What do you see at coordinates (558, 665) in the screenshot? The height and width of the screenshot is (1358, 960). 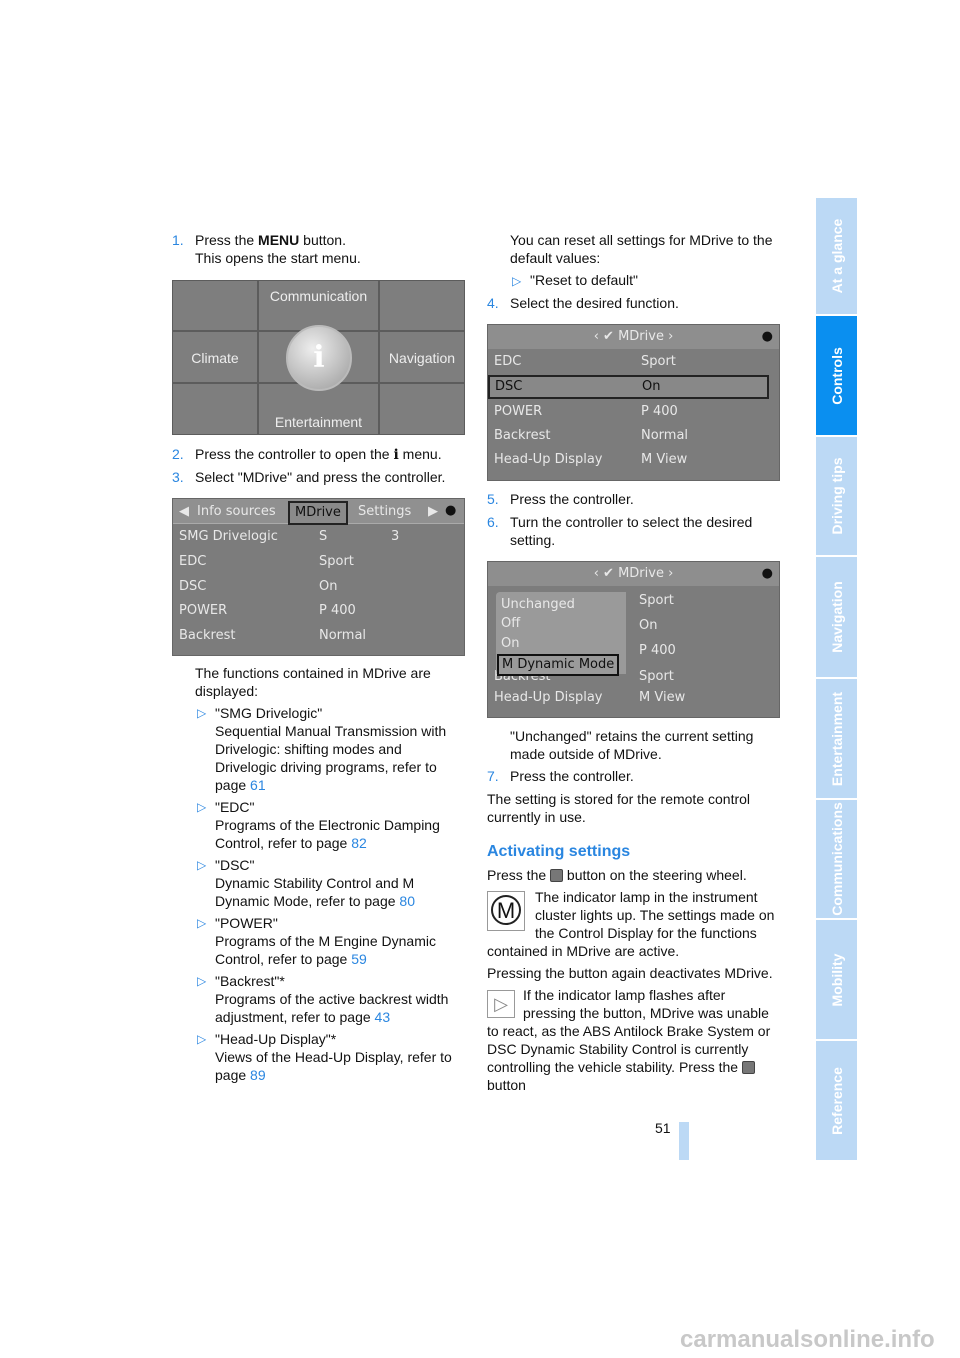 I see `option-selected: M Dynamic Mode` at bounding box center [558, 665].